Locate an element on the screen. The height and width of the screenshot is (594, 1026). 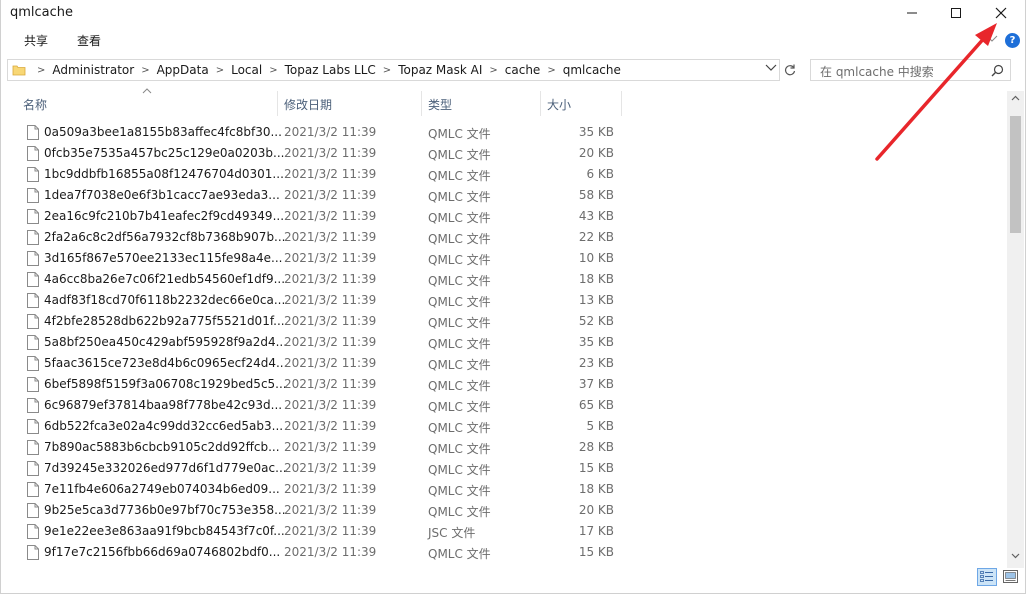
close-button is located at coordinates (1001, 13).